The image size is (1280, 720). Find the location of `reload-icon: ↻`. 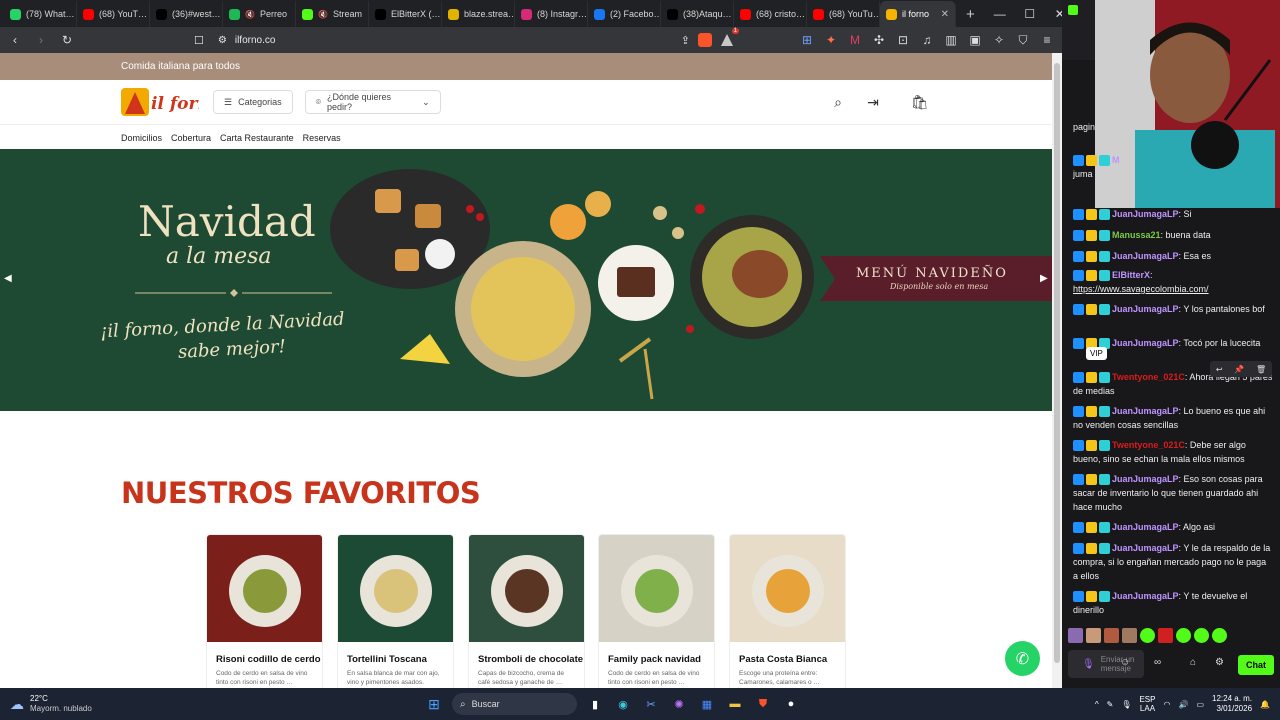

reload-icon: ↻ is located at coordinates (67, 40).